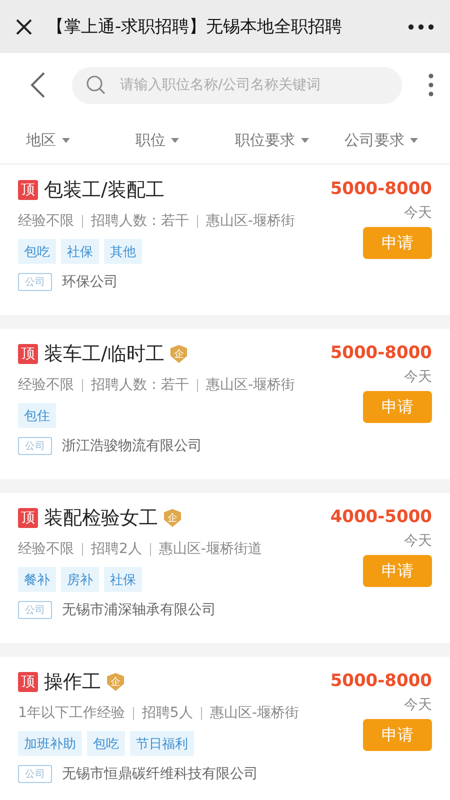 This screenshot has width=450, height=800. What do you see at coordinates (162, 743) in the screenshot?
I see `benefit-tag: 节日福利` at bounding box center [162, 743].